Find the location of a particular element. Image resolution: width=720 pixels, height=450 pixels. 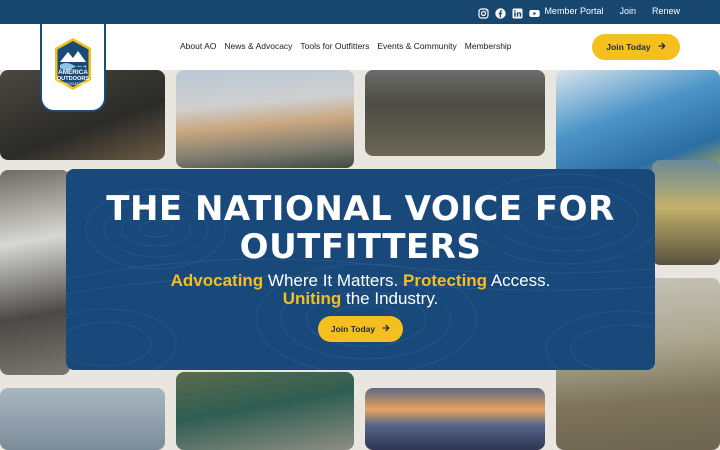

member-portal-link: Member Portal is located at coordinates (573, 11).